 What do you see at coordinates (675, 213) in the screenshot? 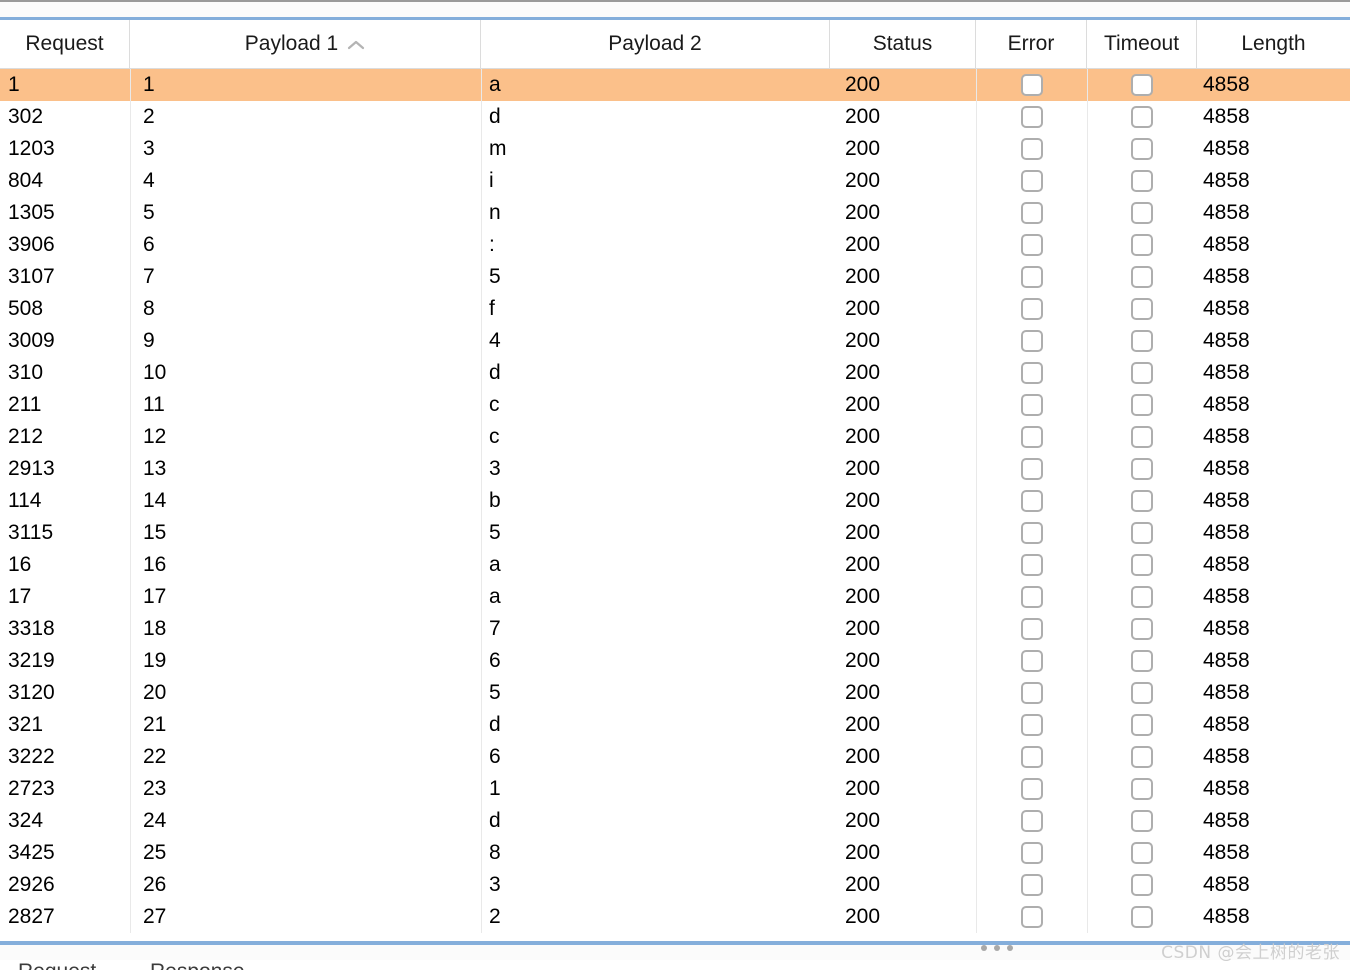
I see `table-row: 1305 5 n 200 4858` at bounding box center [675, 213].